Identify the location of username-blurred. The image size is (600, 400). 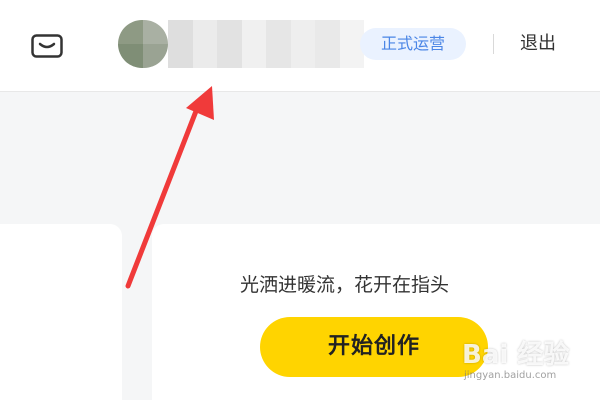
(266, 44).